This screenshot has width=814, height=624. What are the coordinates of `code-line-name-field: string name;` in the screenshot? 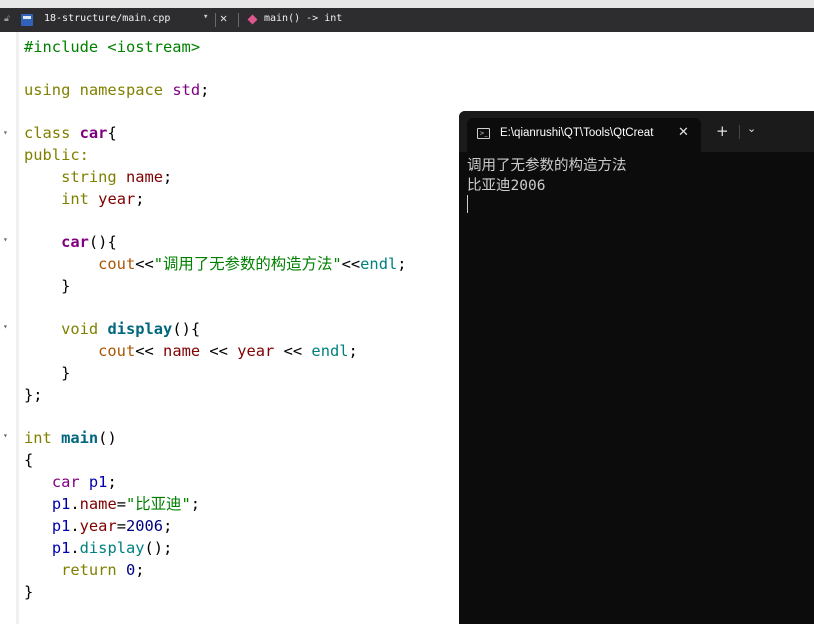 It's located at (117, 177).